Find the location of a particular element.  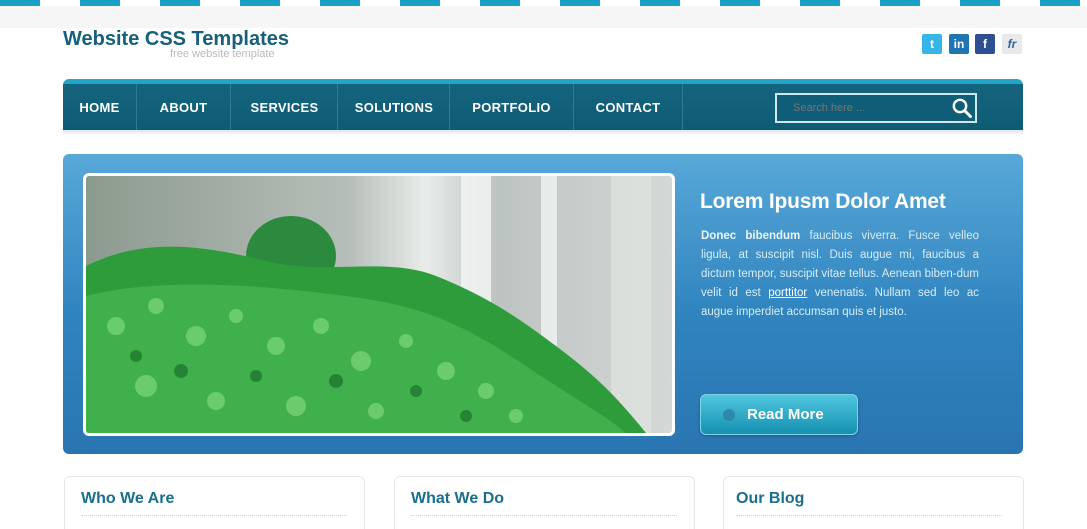

facebook-icon: f is located at coordinates (985, 44).